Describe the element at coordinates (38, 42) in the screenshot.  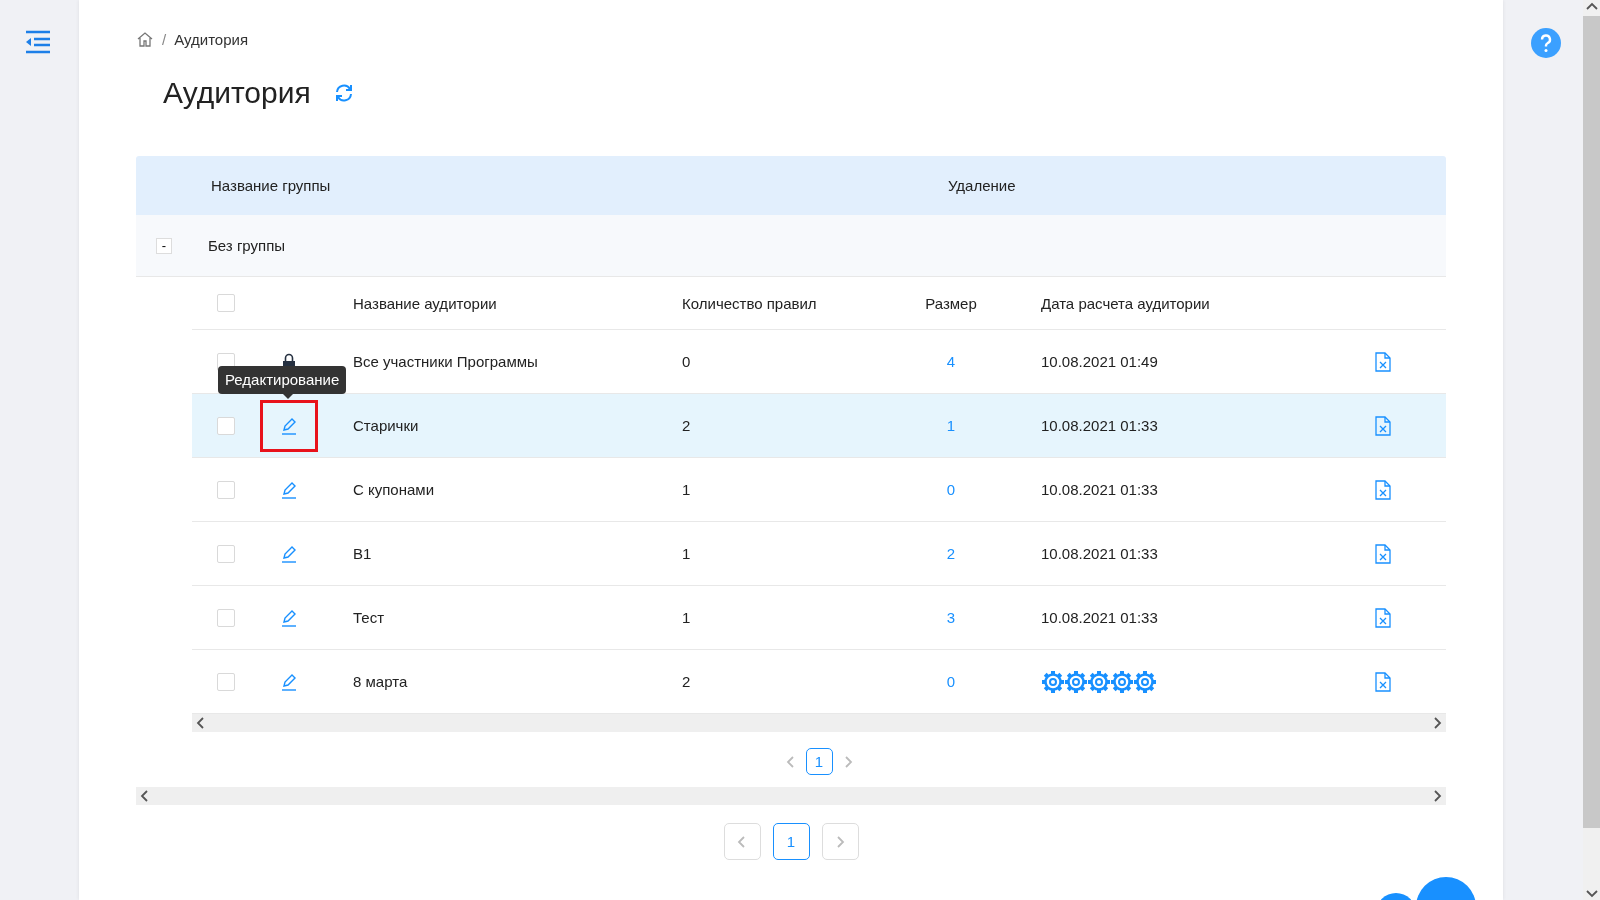
I see `menu-icon` at that location.